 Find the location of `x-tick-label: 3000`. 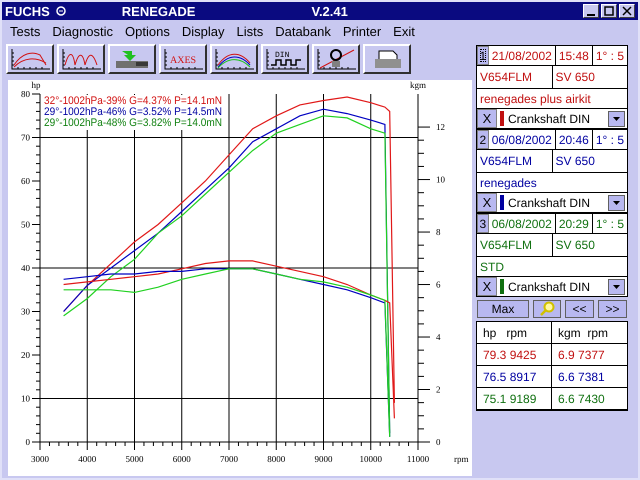

x-tick-label: 3000 is located at coordinates (40, 459).